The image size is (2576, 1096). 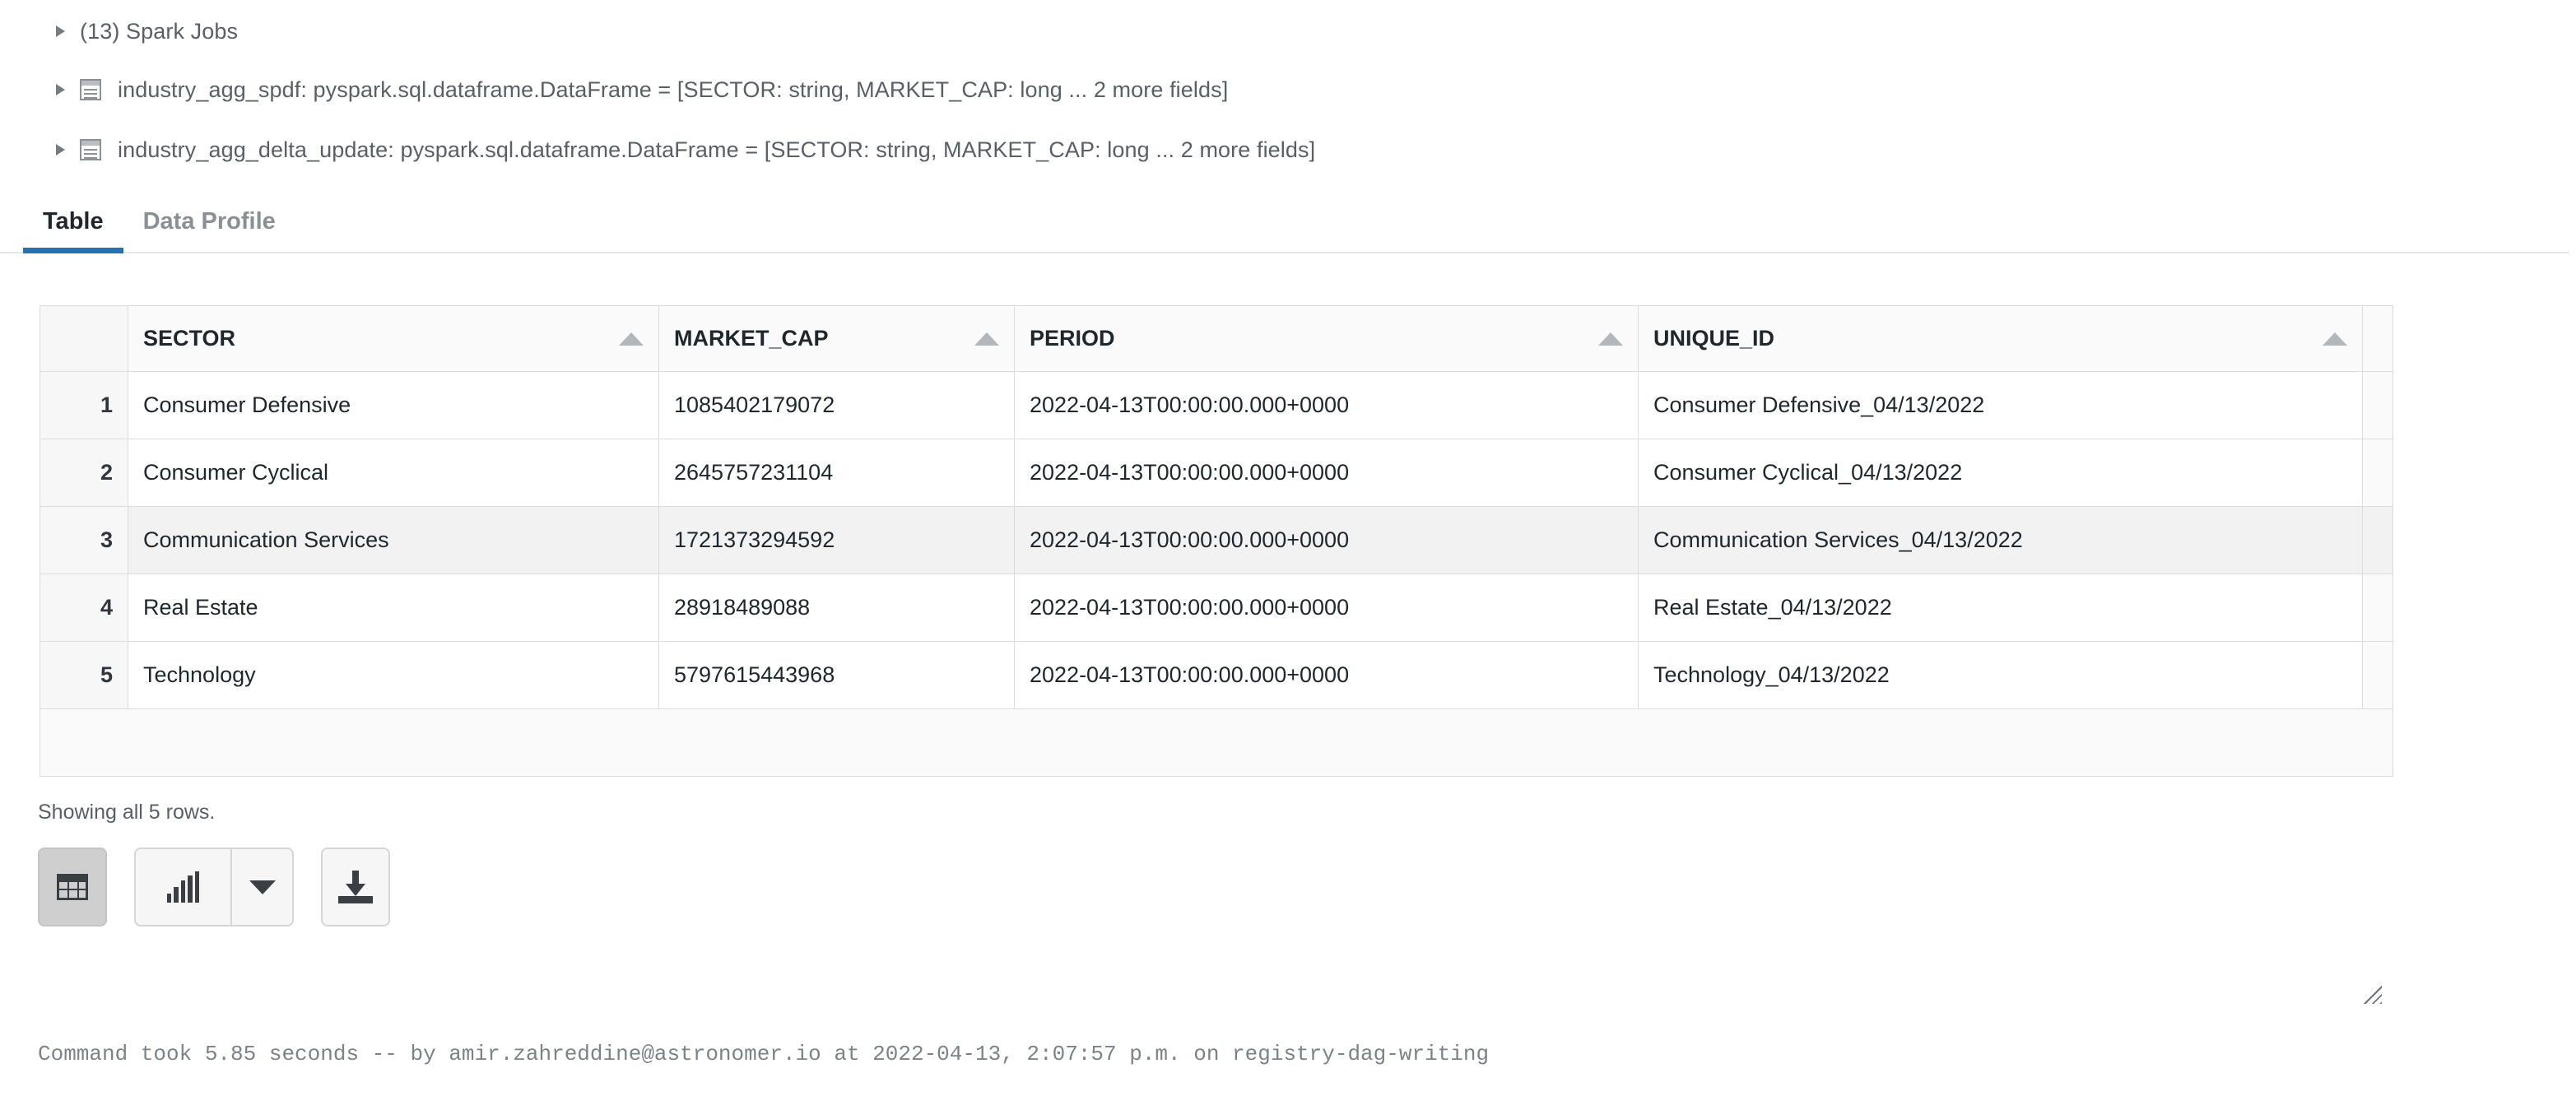 What do you see at coordinates (2000, 473) in the screenshot?
I see `cell-unique-id: Consumer Cyclical_04/13/2022` at bounding box center [2000, 473].